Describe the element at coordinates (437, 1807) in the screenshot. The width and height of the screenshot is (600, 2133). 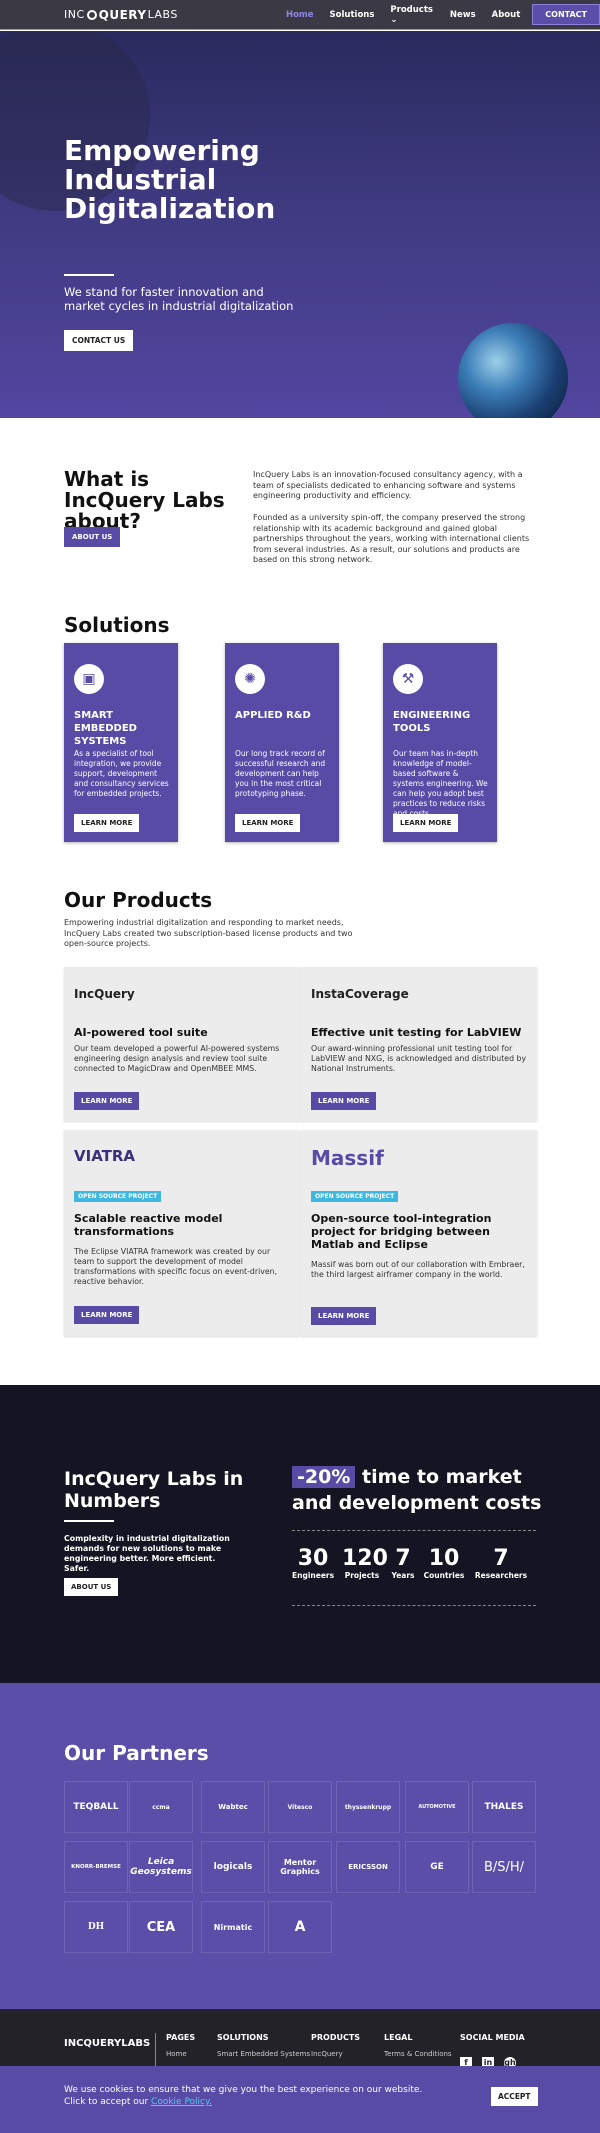
I see `partner-logo: AUTOMOTIVE` at that location.